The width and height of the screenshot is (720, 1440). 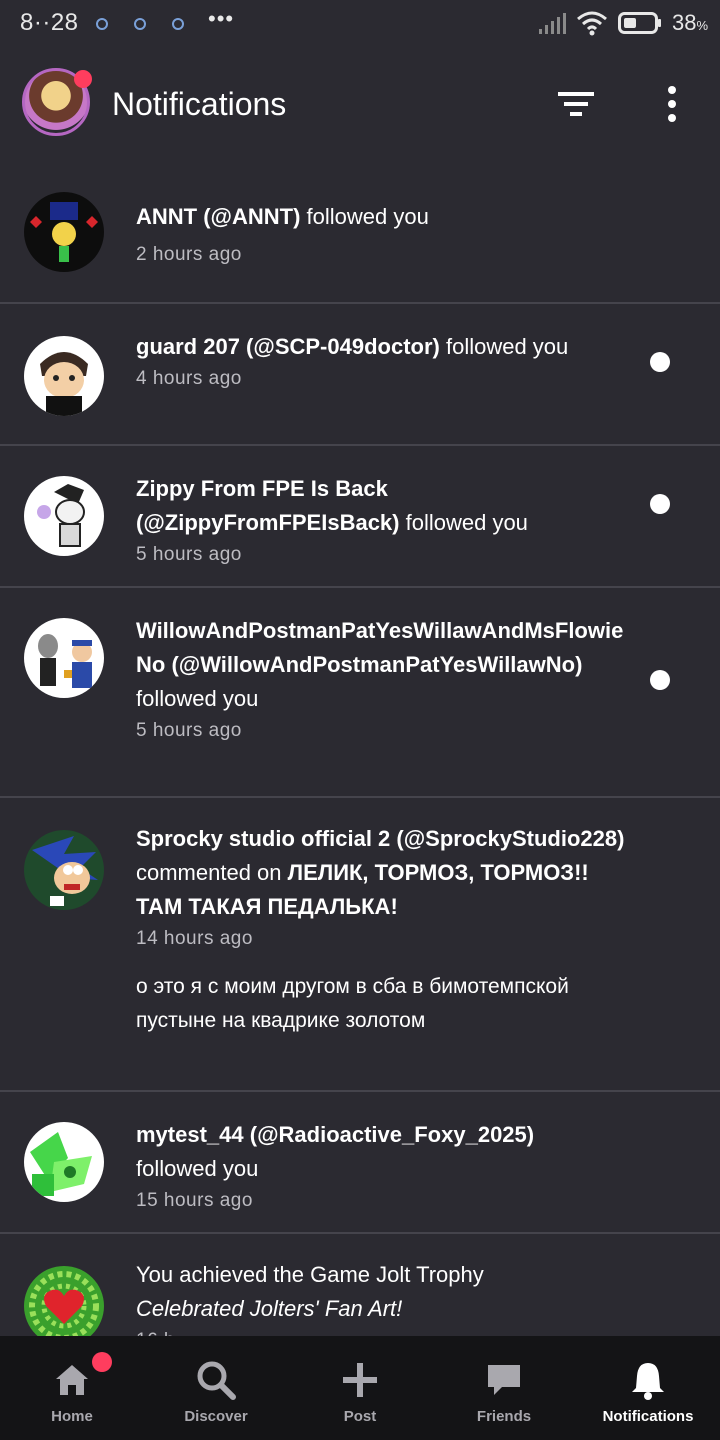 What do you see at coordinates (102, 1362) in the screenshot?
I see `home-badge` at bounding box center [102, 1362].